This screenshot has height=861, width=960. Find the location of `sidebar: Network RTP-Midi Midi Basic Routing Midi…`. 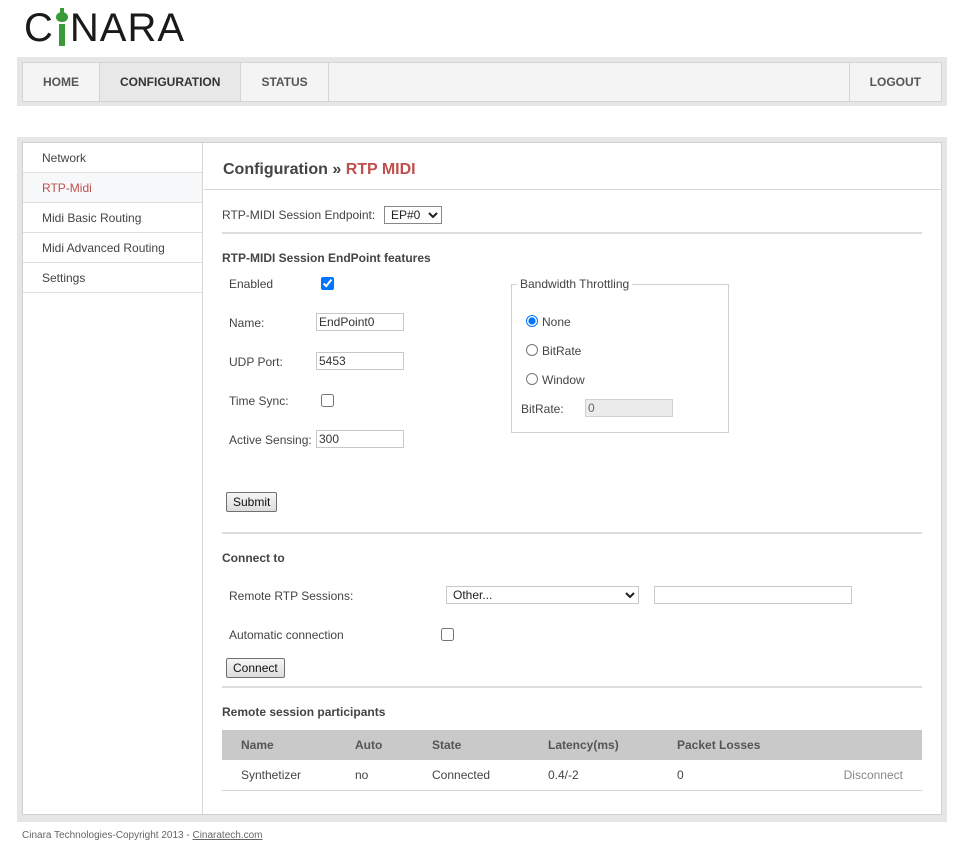

sidebar: Network RTP-Midi Midi Basic Routing Midi… is located at coordinates (113, 478).